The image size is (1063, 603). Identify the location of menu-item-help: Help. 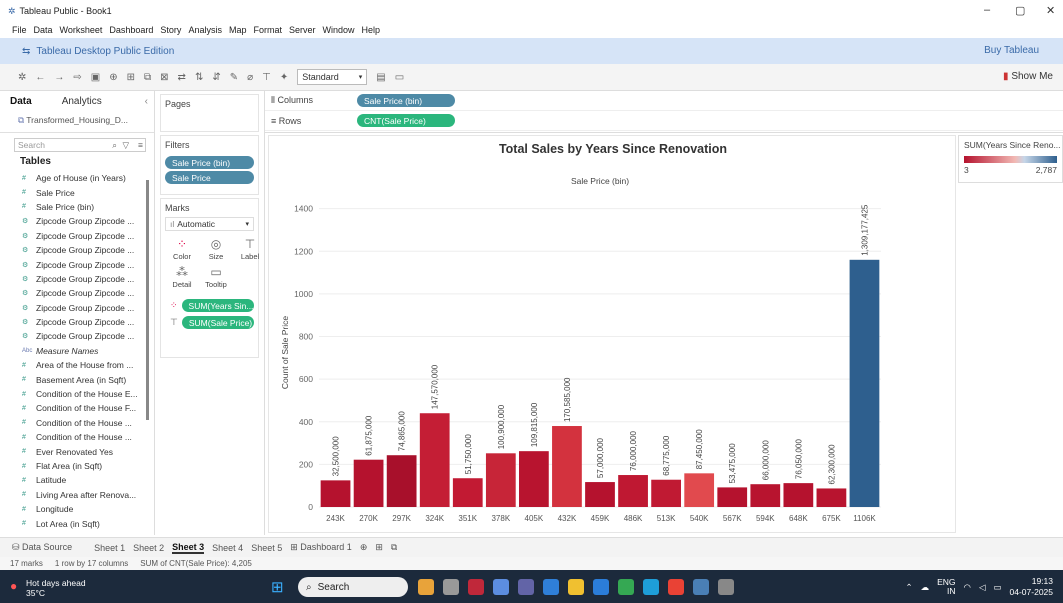
(371, 30).